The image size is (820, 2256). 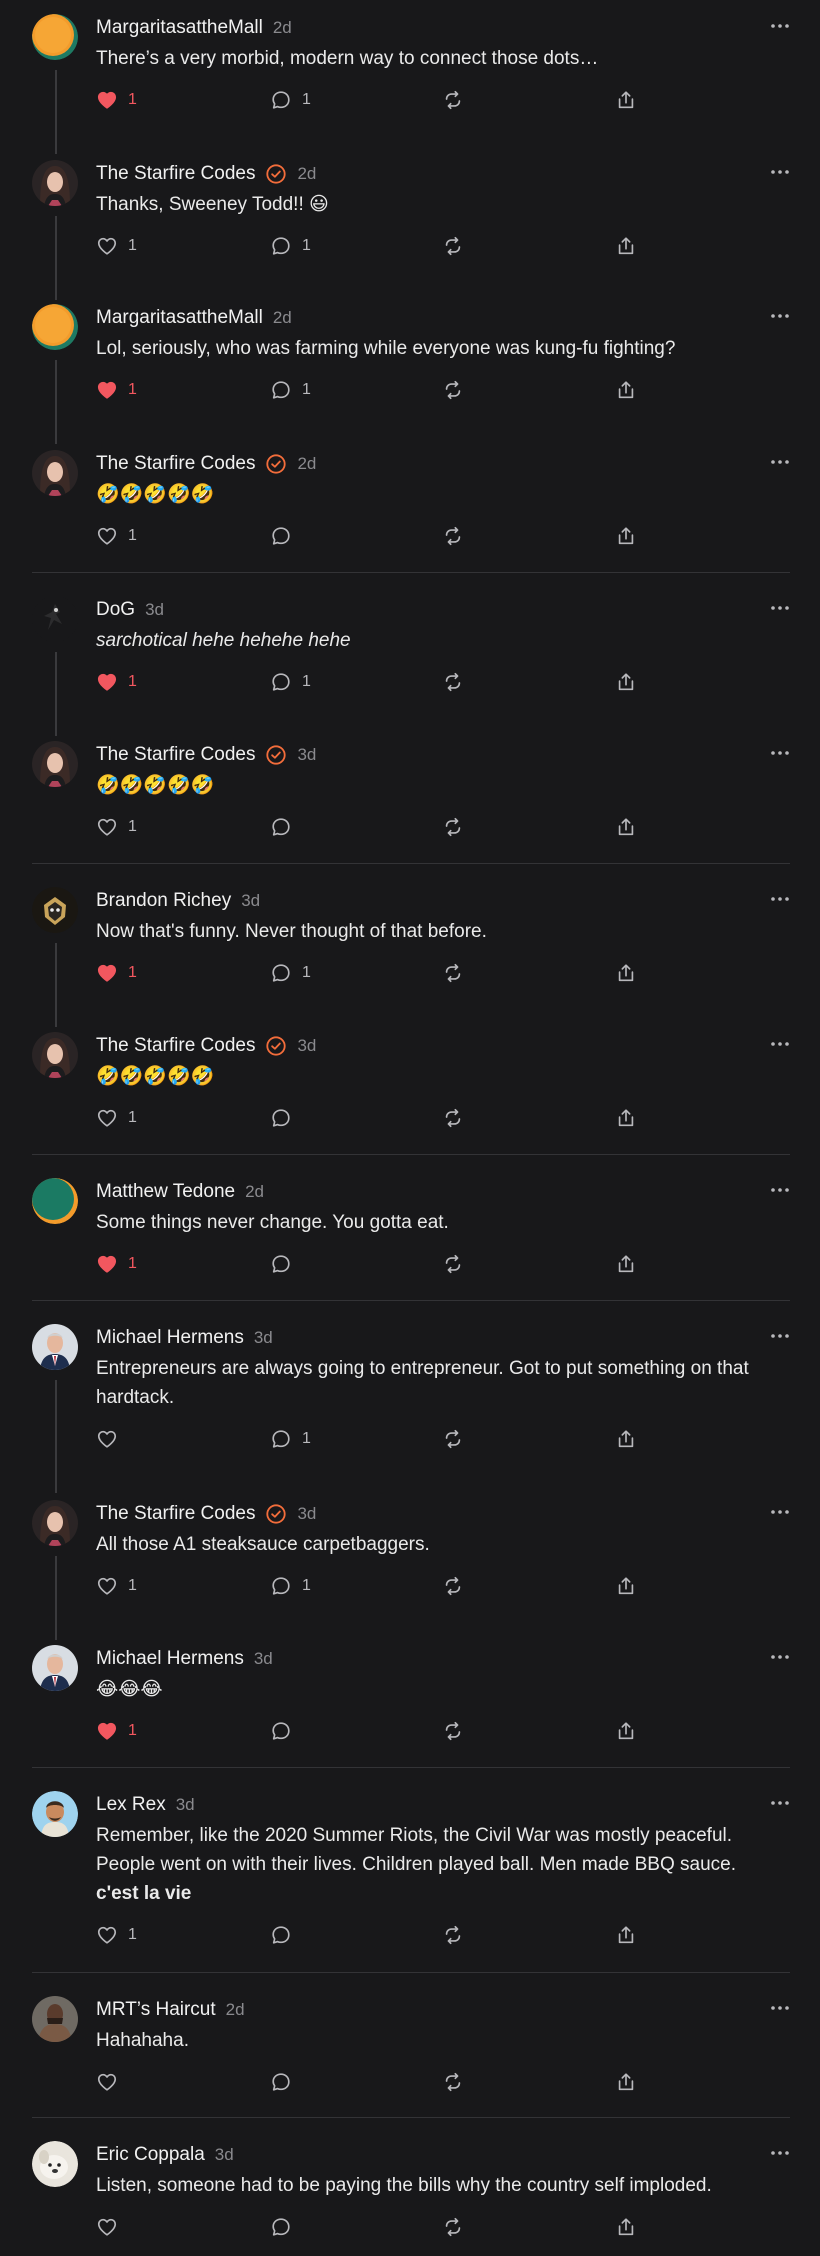 What do you see at coordinates (55, 1668) in the screenshot?
I see `man-suit-avatar` at bounding box center [55, 1668].